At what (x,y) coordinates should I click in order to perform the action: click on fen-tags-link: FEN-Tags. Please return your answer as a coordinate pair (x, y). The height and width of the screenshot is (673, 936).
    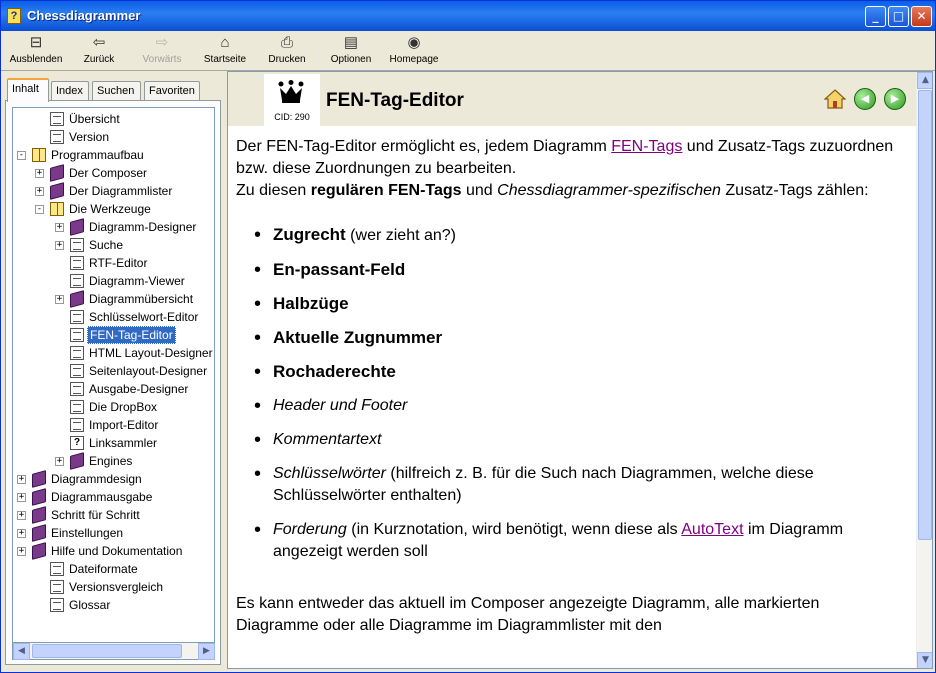
    Looking at the image, I should click on (646, 146).